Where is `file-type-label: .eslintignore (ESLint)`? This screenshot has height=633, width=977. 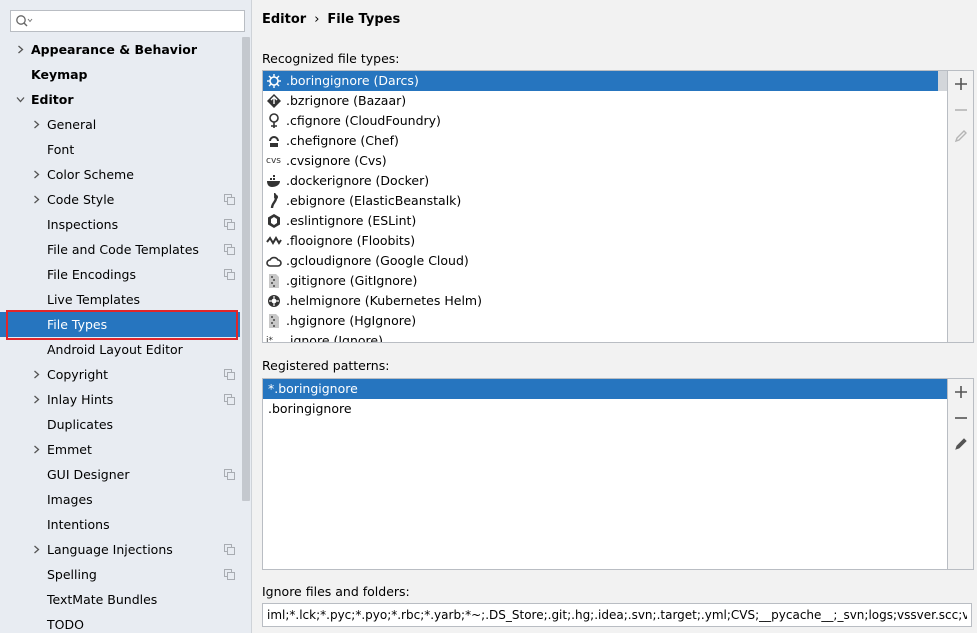 file-type-label: .eslintignore (ESLint) is located at coordinates (351, 220).